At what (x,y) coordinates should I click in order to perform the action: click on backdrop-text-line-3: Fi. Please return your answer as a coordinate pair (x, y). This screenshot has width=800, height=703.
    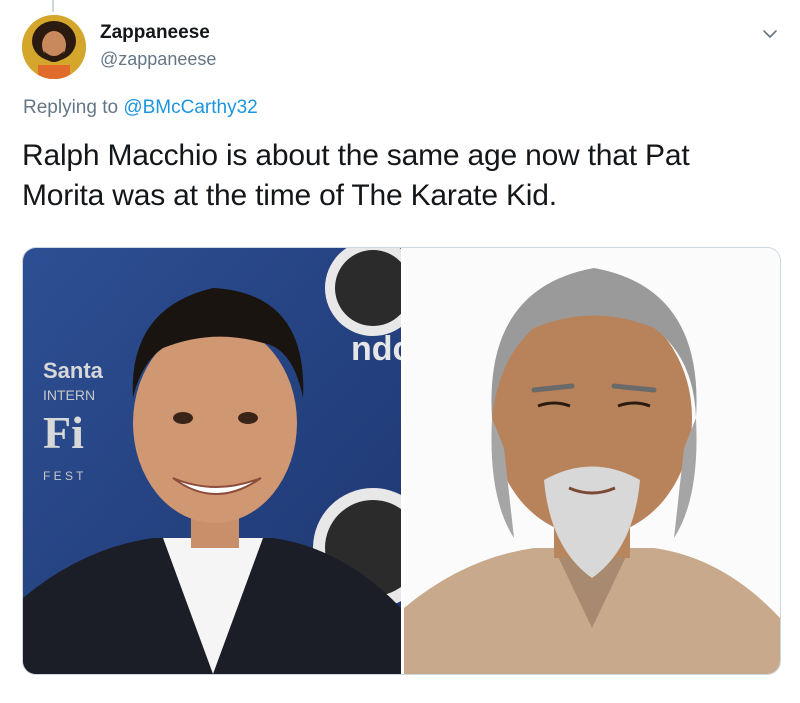
    Looking at the image, I should click on (63, 432).